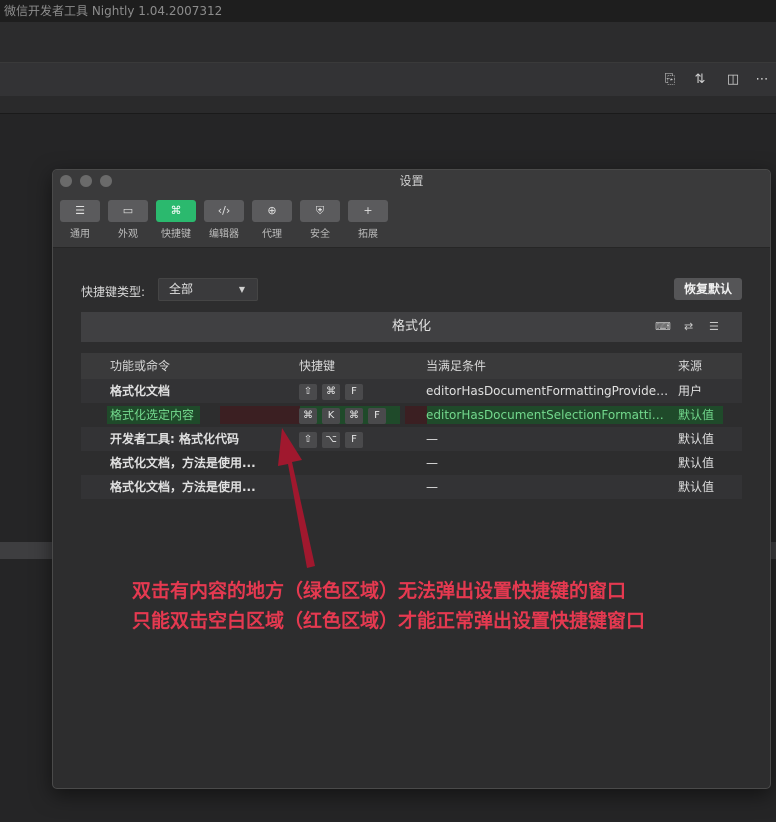 The width and height of the screenshot is (776, 822). I want to click on proxy-icon: ⊕, so click(272, 211).